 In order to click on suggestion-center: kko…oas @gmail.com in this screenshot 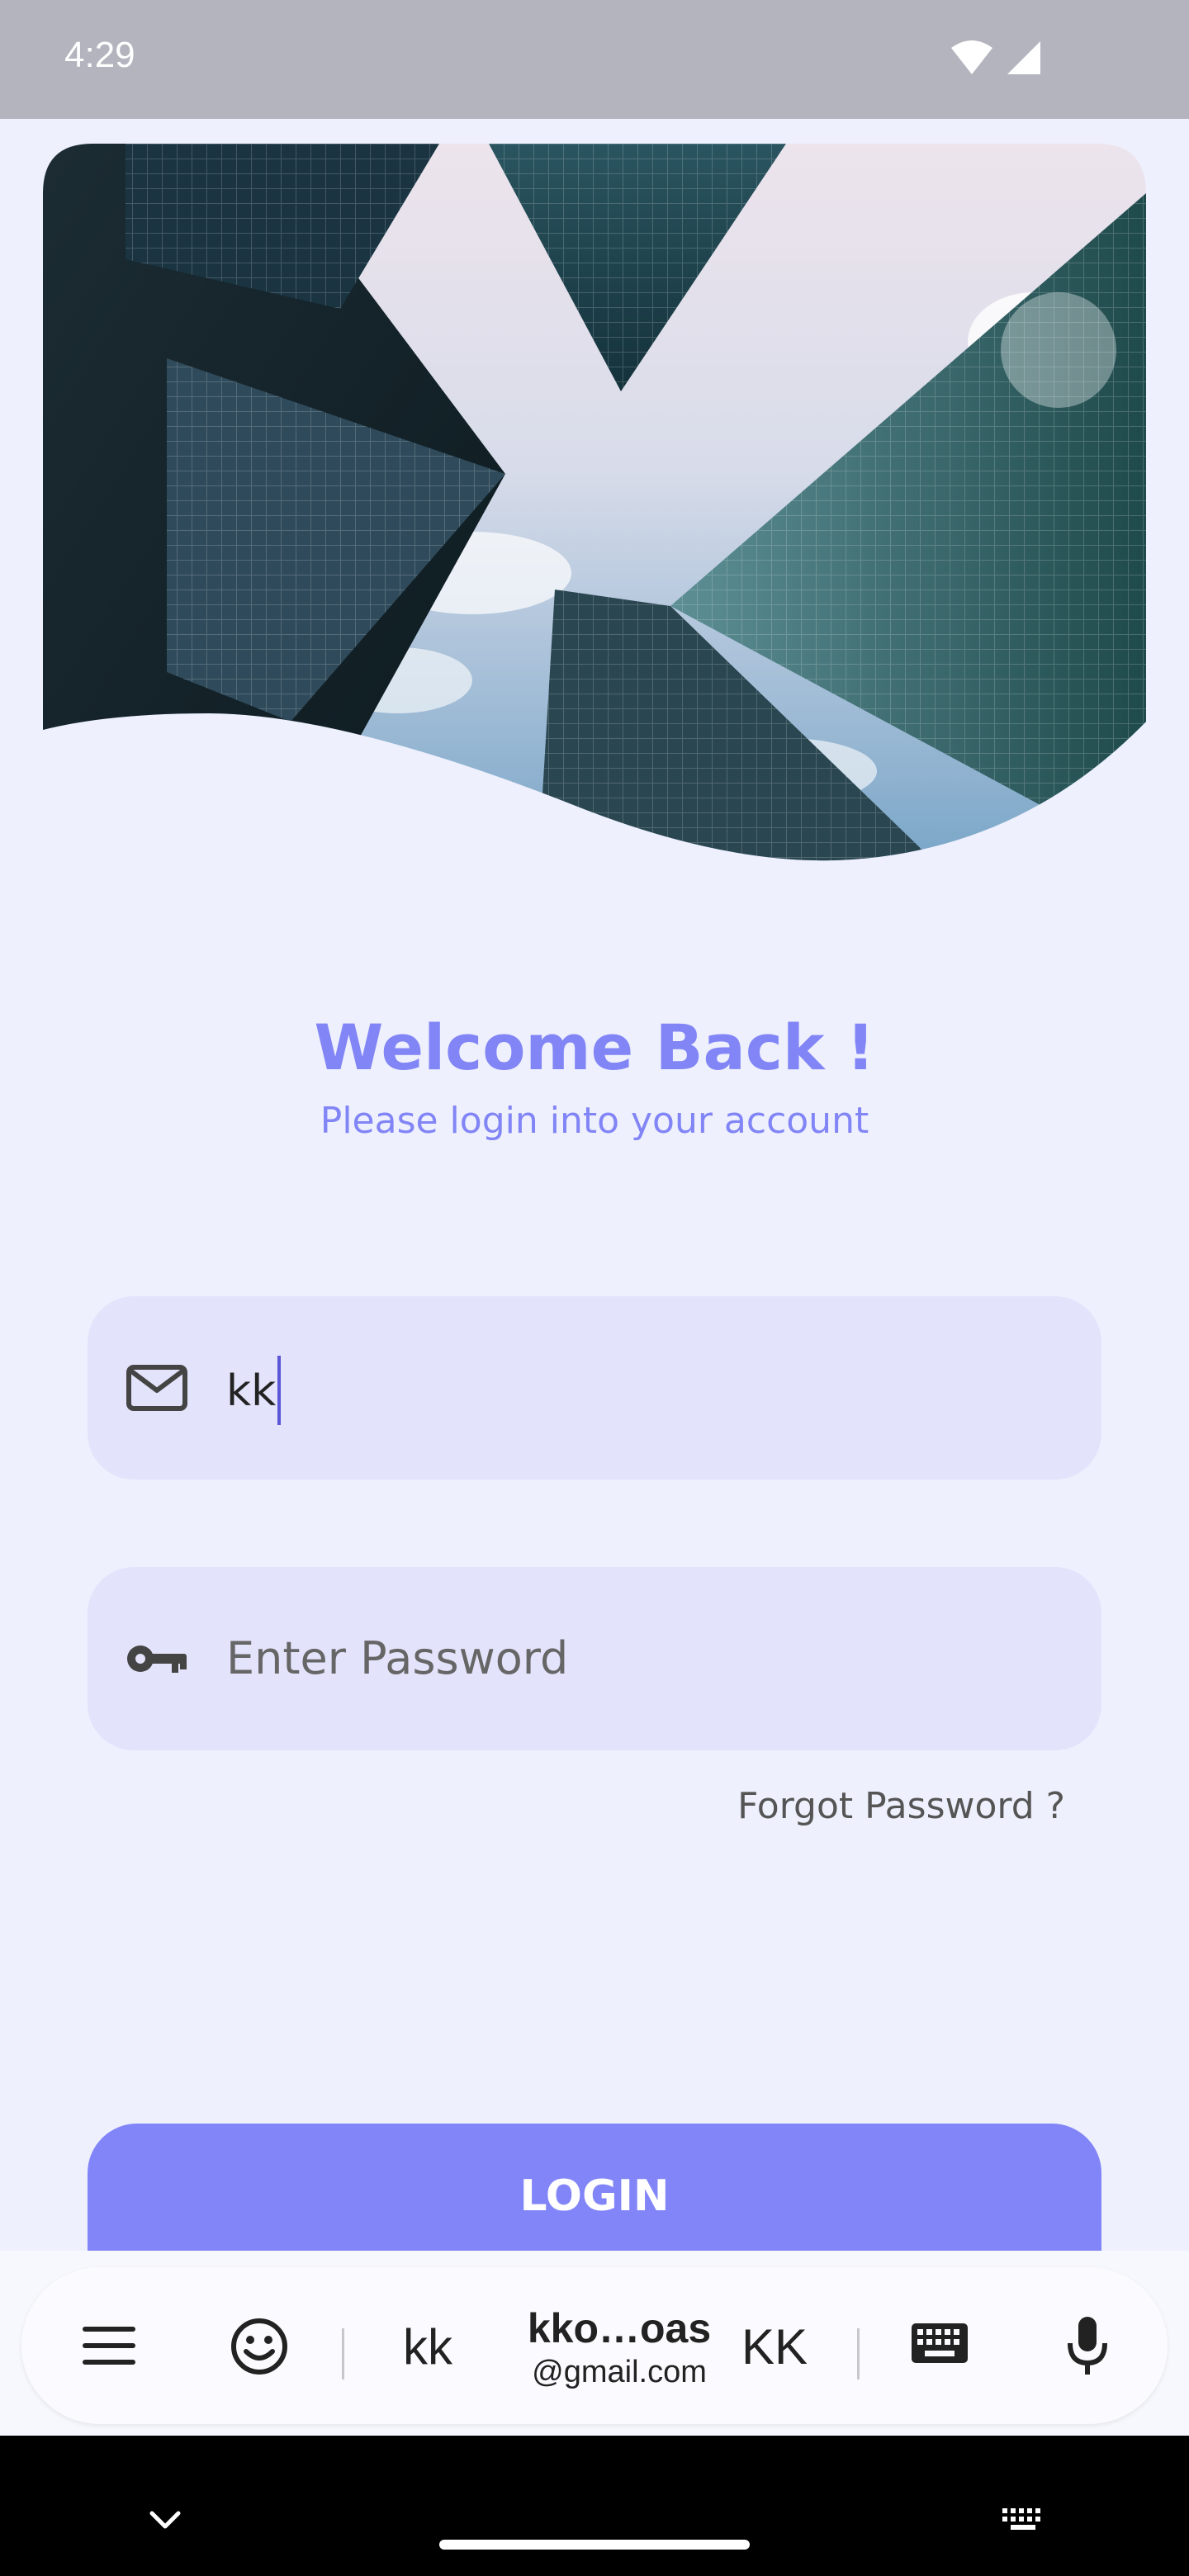, I will do `click(619, 2349)`.